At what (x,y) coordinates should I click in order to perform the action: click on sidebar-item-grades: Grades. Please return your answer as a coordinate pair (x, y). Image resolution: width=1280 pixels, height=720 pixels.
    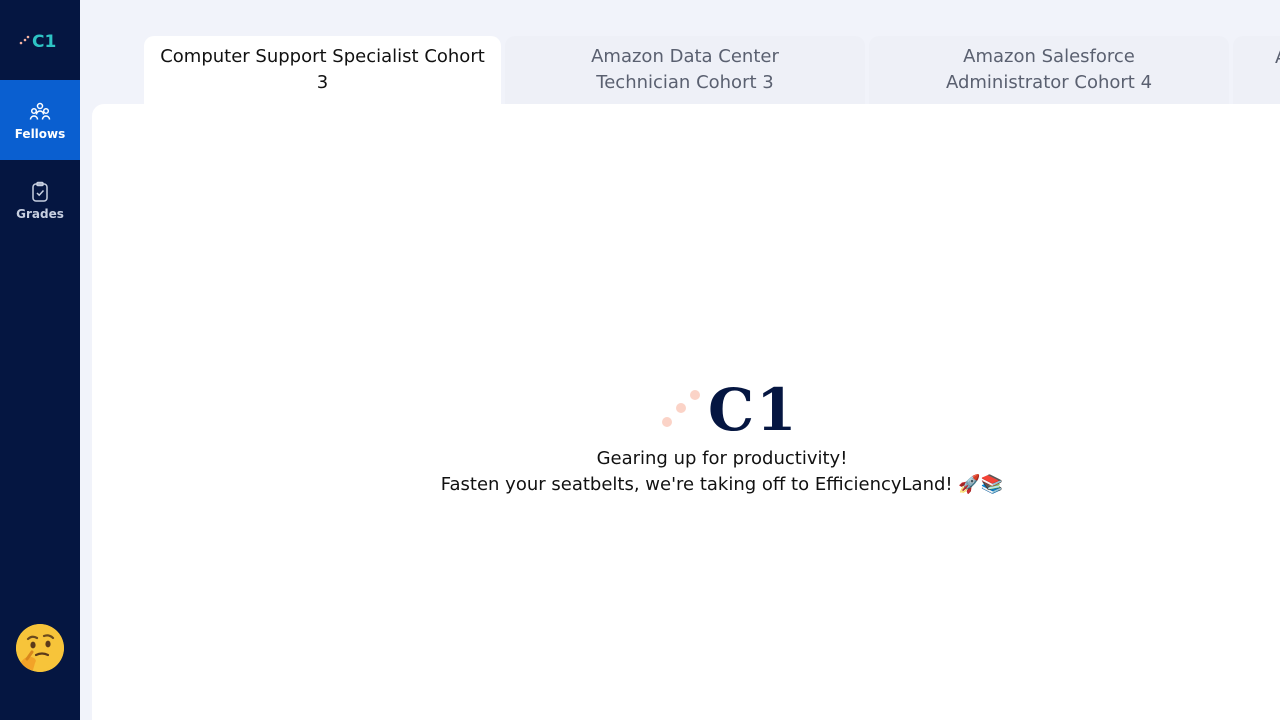
    Looking at the image, I should click on (40, 200).